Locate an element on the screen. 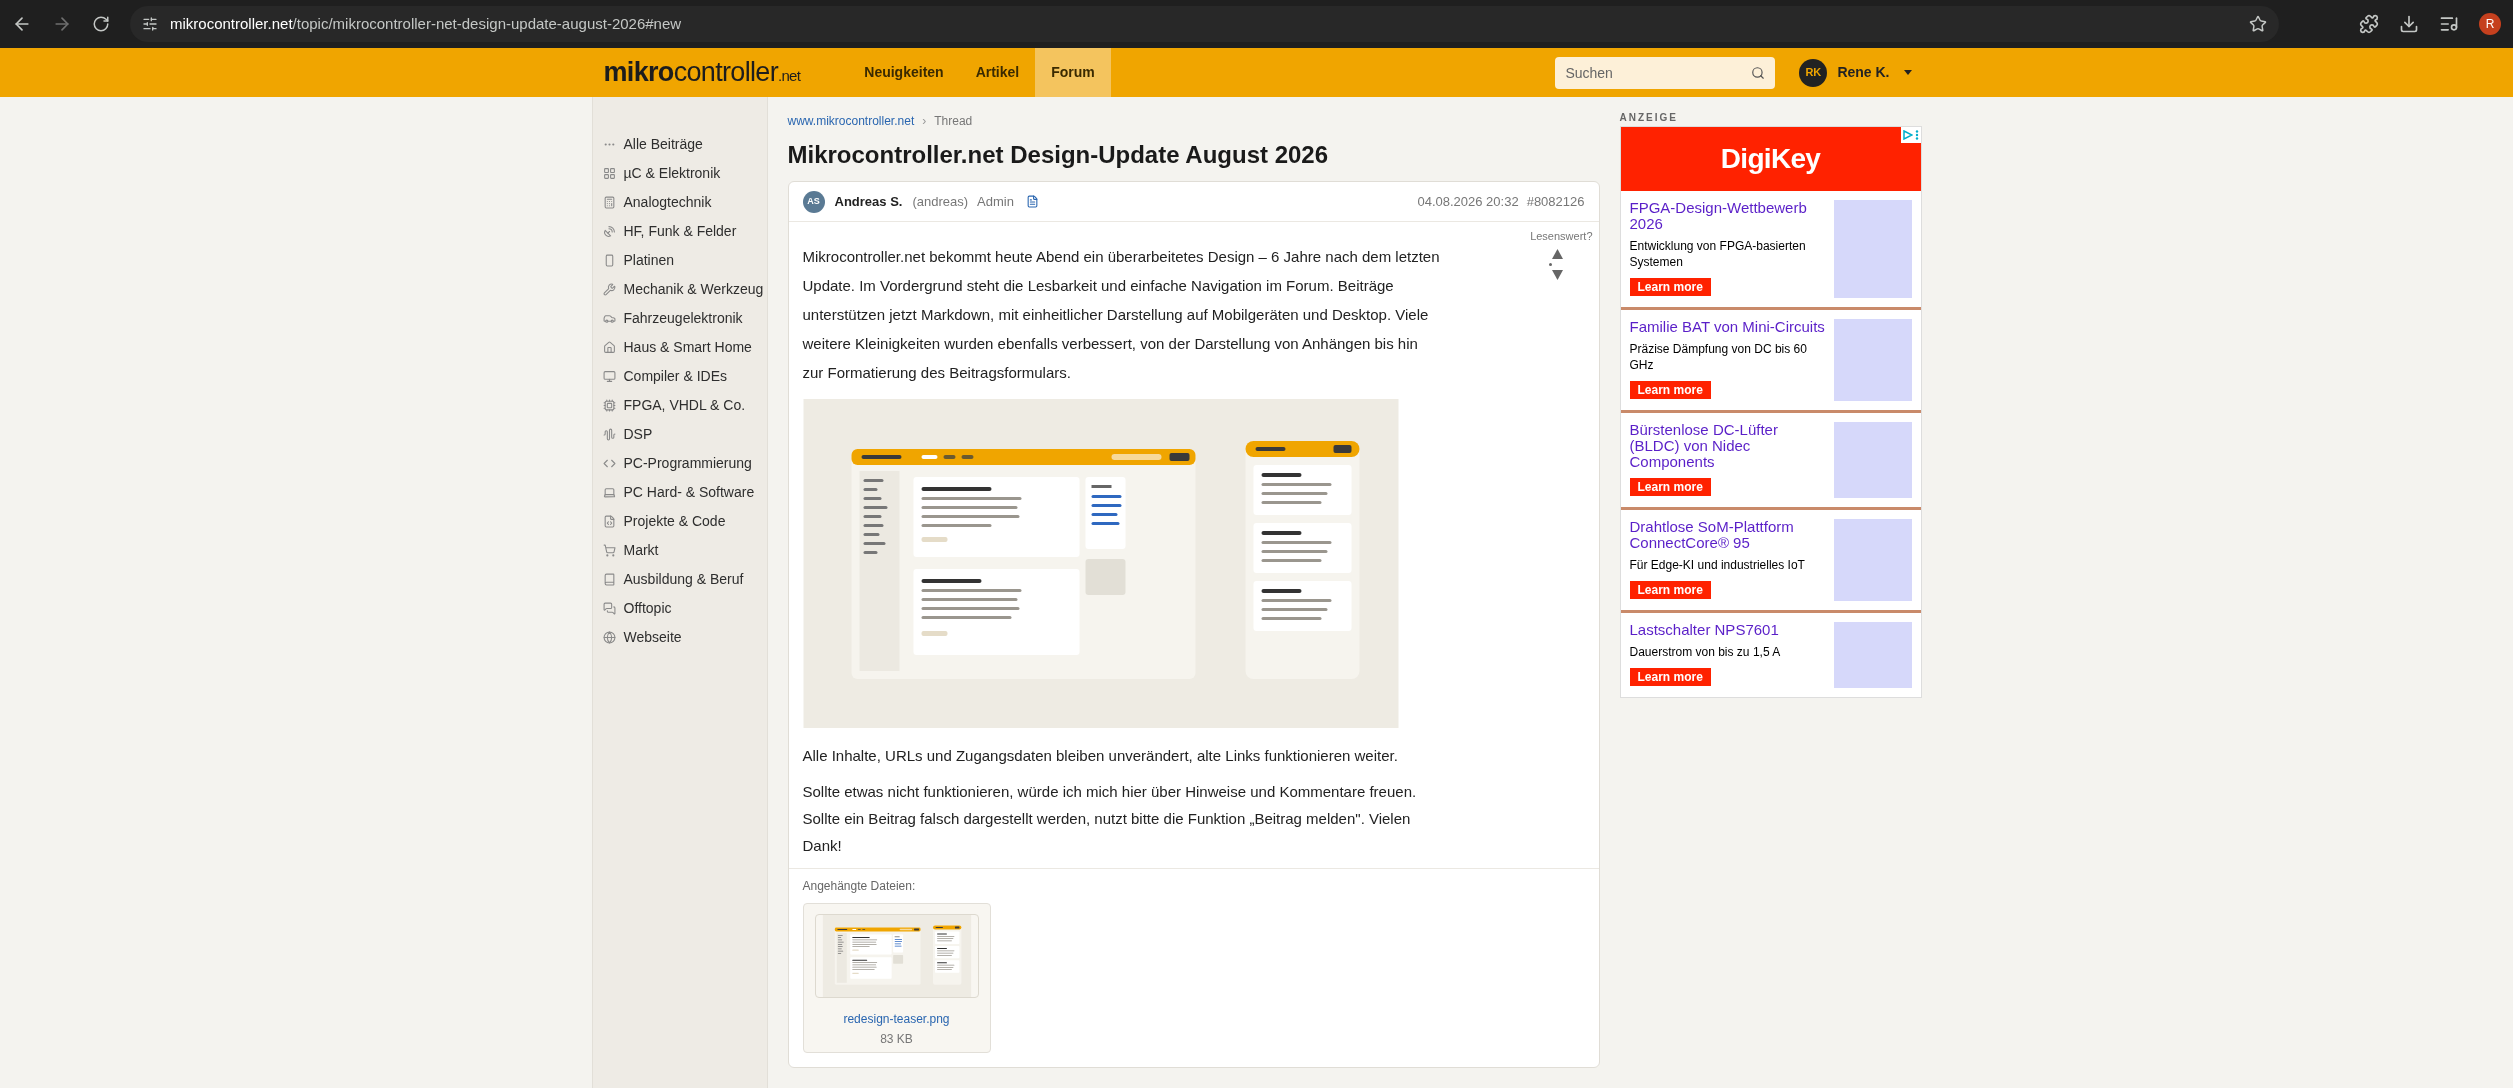 The image size is (2513, 1088). rating-label: Lesenswert? is located at coordinates (1561, 236).